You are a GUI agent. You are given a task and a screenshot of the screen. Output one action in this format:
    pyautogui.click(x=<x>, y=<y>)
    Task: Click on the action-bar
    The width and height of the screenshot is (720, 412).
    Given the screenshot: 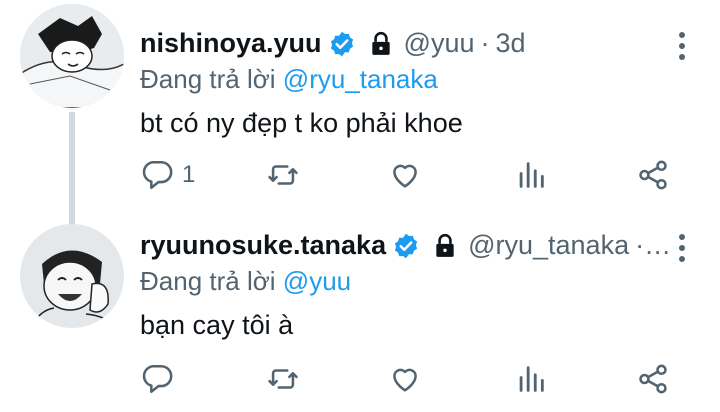 What is the action you would take?
    pyautogui.click(x=410, y=382)
    